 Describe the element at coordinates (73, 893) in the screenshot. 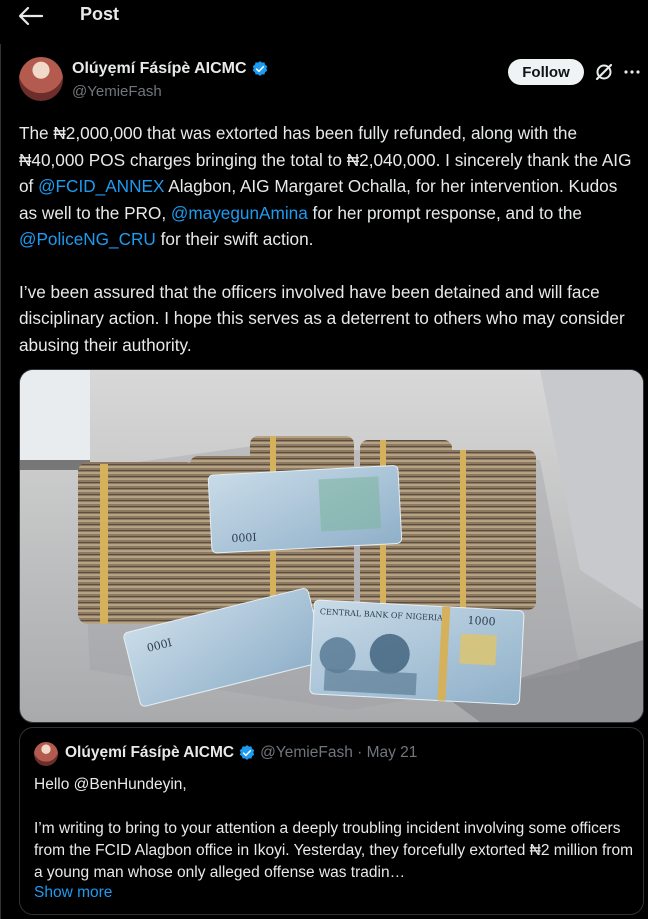

I see `show-more-link: Show more` at that location.